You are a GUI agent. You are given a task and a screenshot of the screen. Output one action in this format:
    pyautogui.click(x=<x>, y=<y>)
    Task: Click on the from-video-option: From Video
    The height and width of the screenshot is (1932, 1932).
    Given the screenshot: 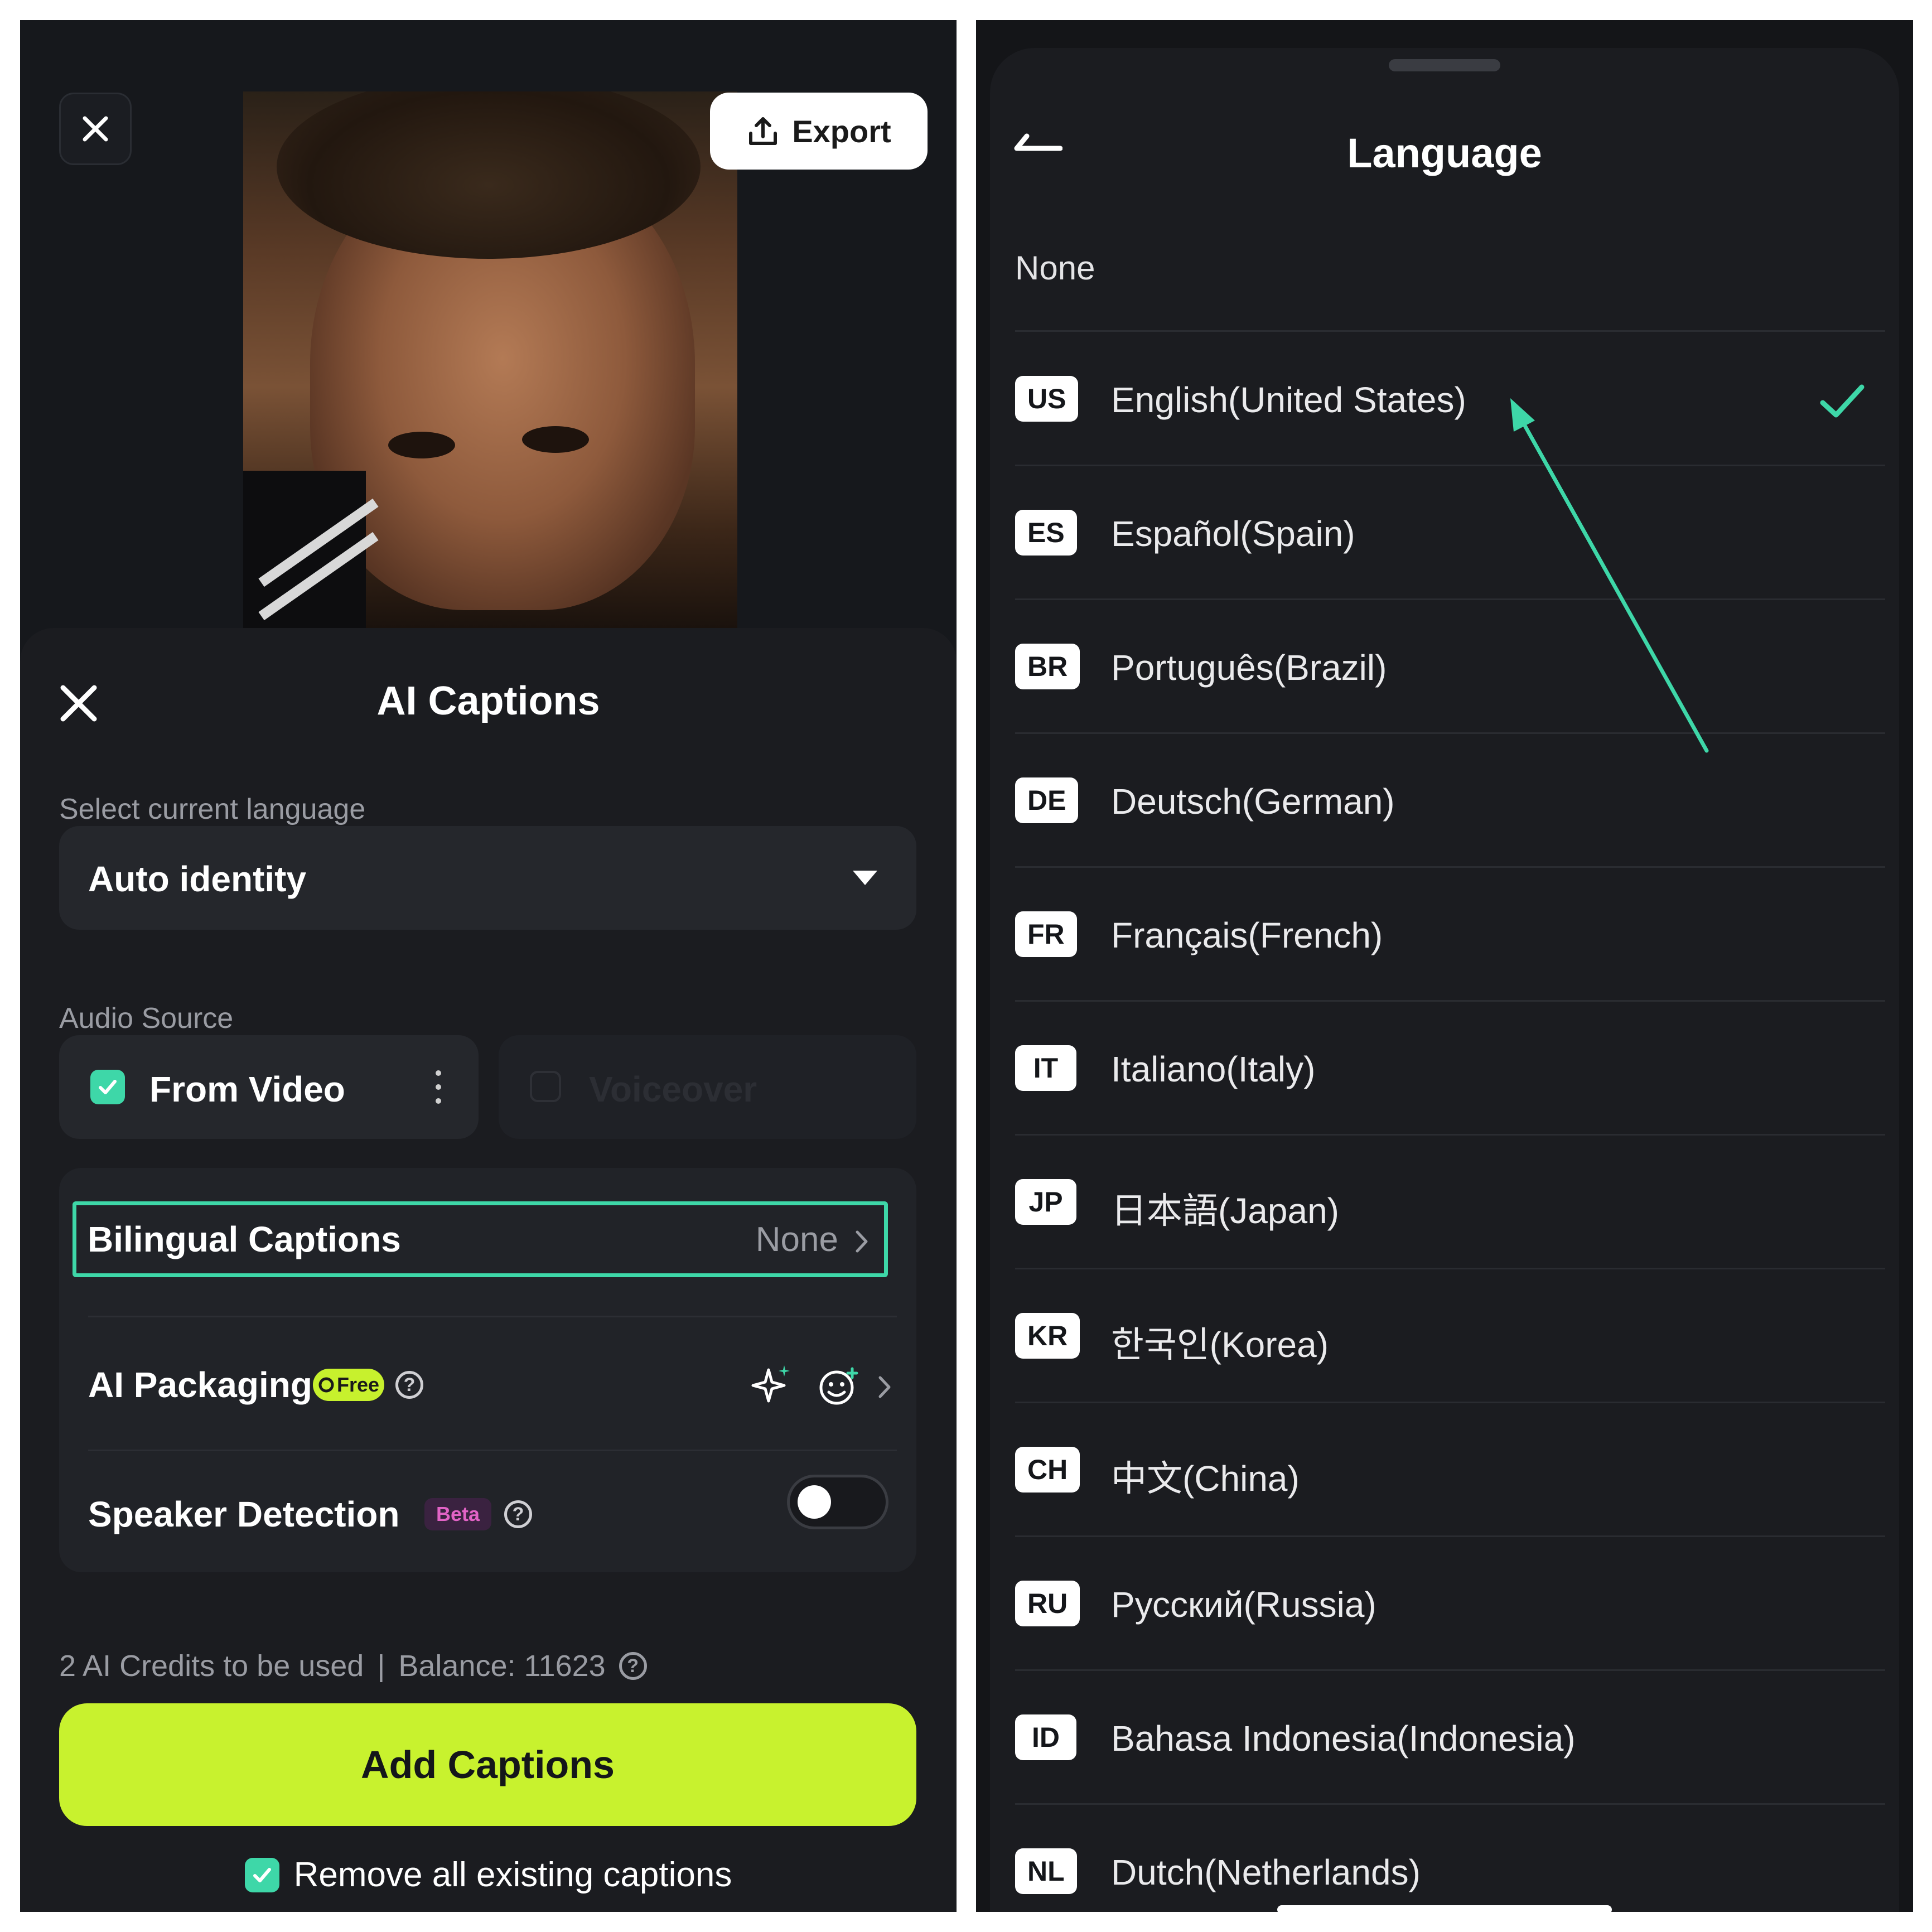 What is the action you would take?
    pyautogui.click(x=269, y=1087)
    